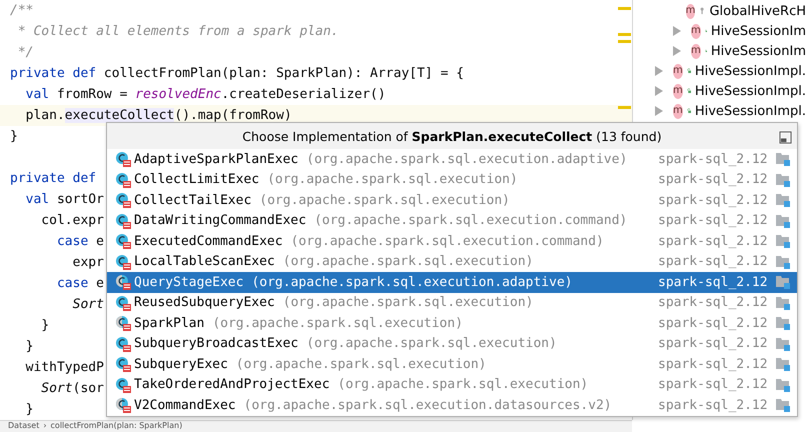 This screenshot has height=432, width=806. I want to click on code-text: resolvedEnc, so click(178, 94).